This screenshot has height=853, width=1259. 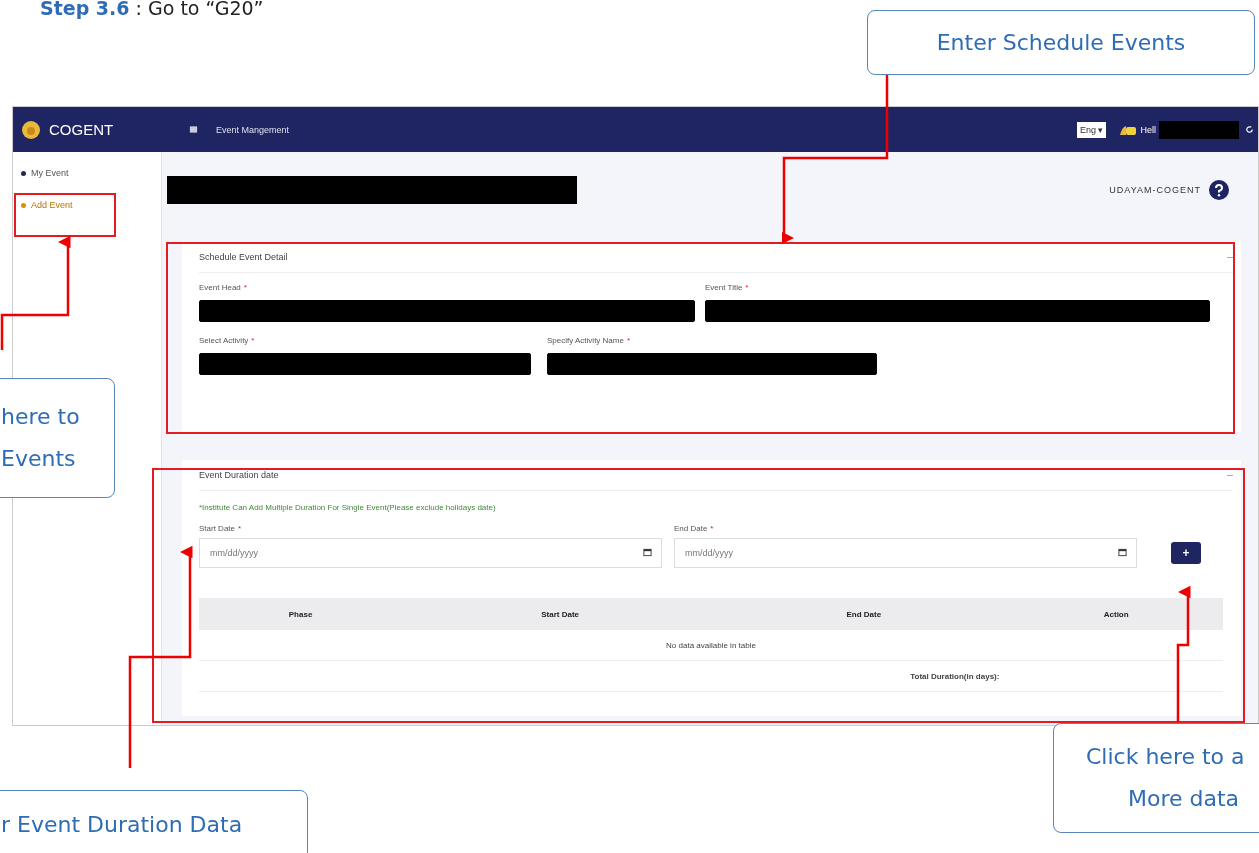 What do you see at coordinates (604, 676) in the screenshot?
I see `total-duration-label: Total Duration(in days):` at bounding box center [604, 676].